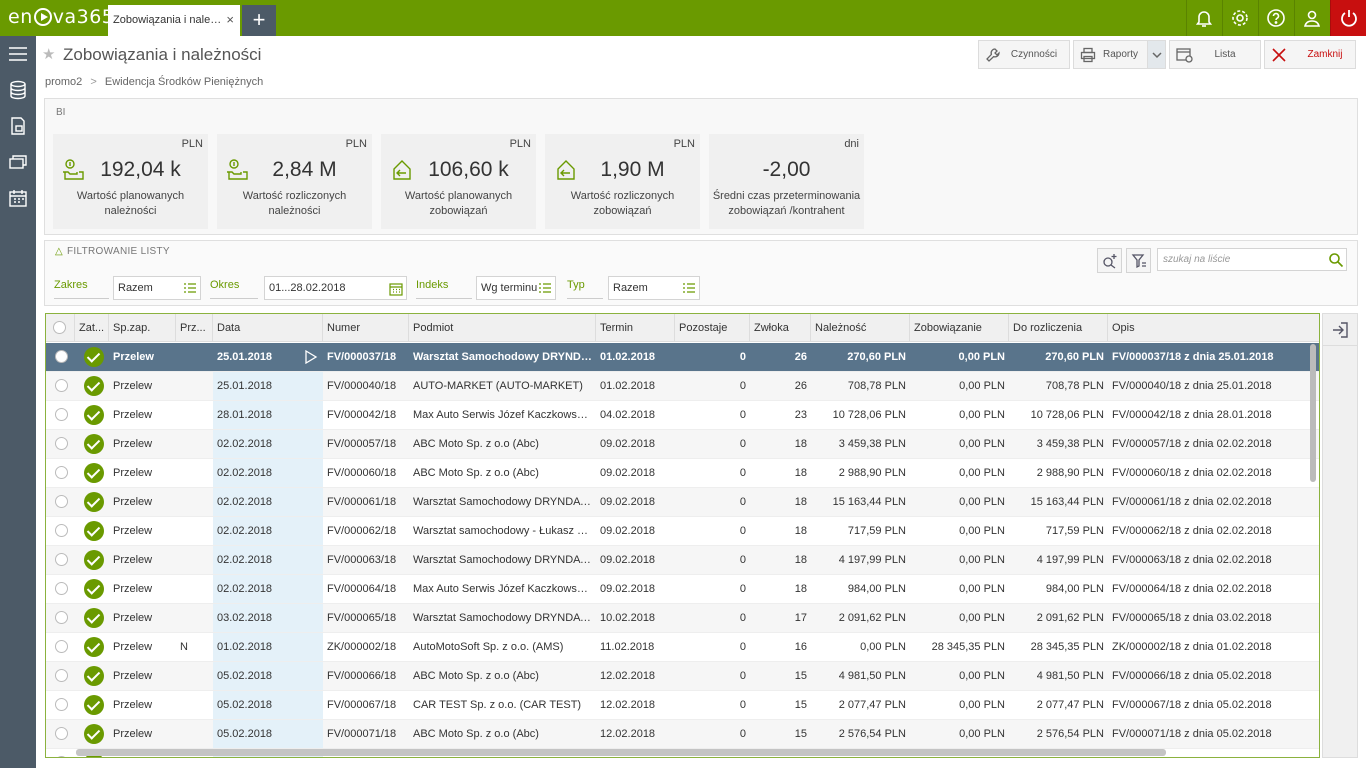 This screenshot has width=1366, height=768. What do you see at coordinates (1138, 260) in the screenshot?
I see `filter-settings-button` at bounding box center [1138, 260].